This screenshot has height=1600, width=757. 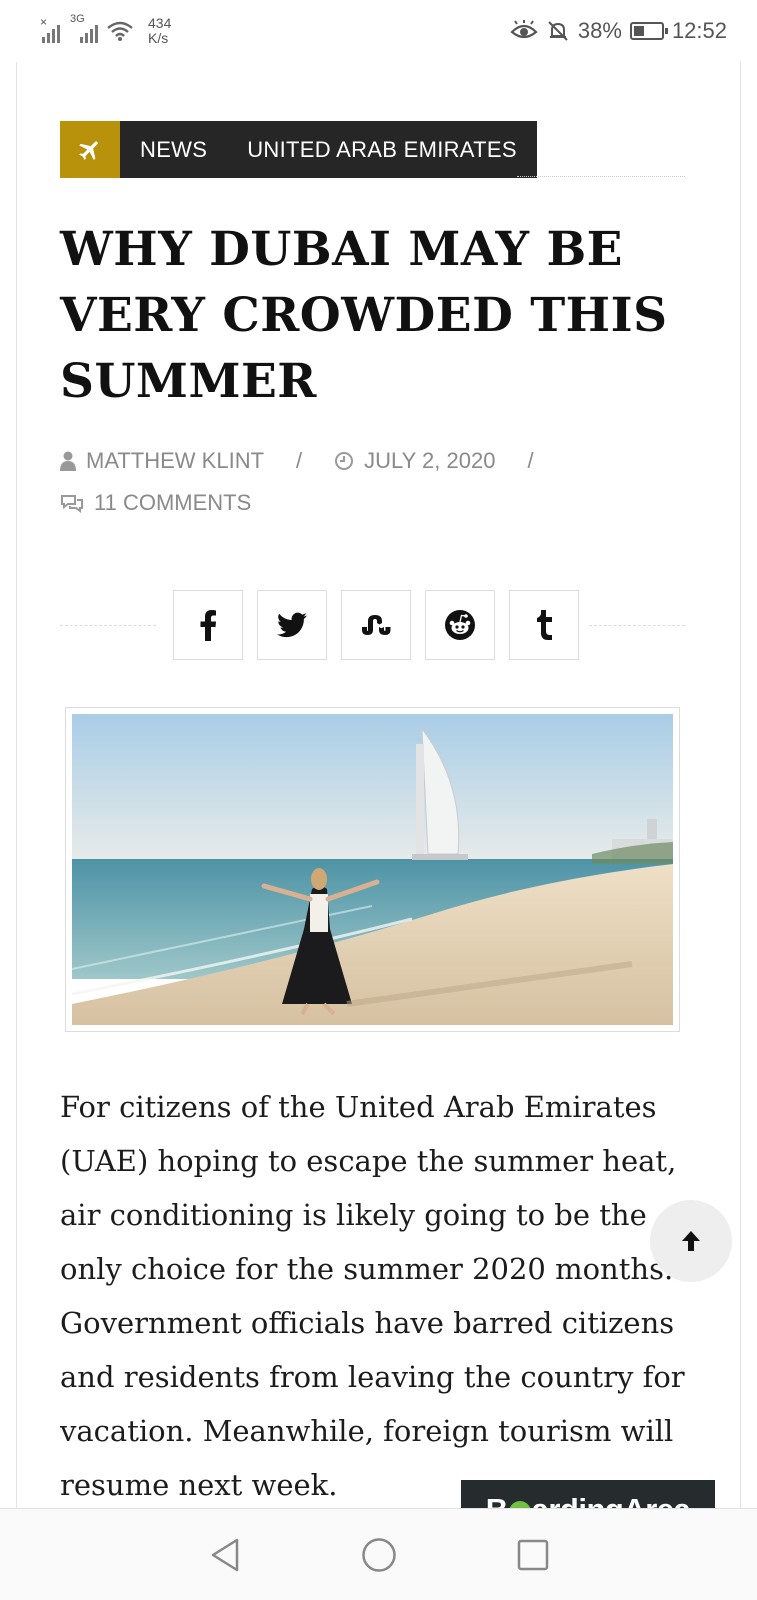 I want to click on user-icon, so click(x=68, y=461).